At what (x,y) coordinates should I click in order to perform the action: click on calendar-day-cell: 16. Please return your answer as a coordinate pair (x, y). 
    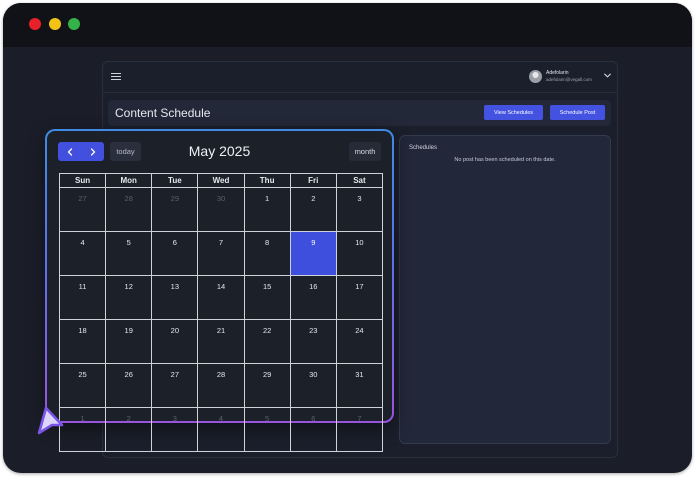
    Looking at the image, I should click on (313, 297).